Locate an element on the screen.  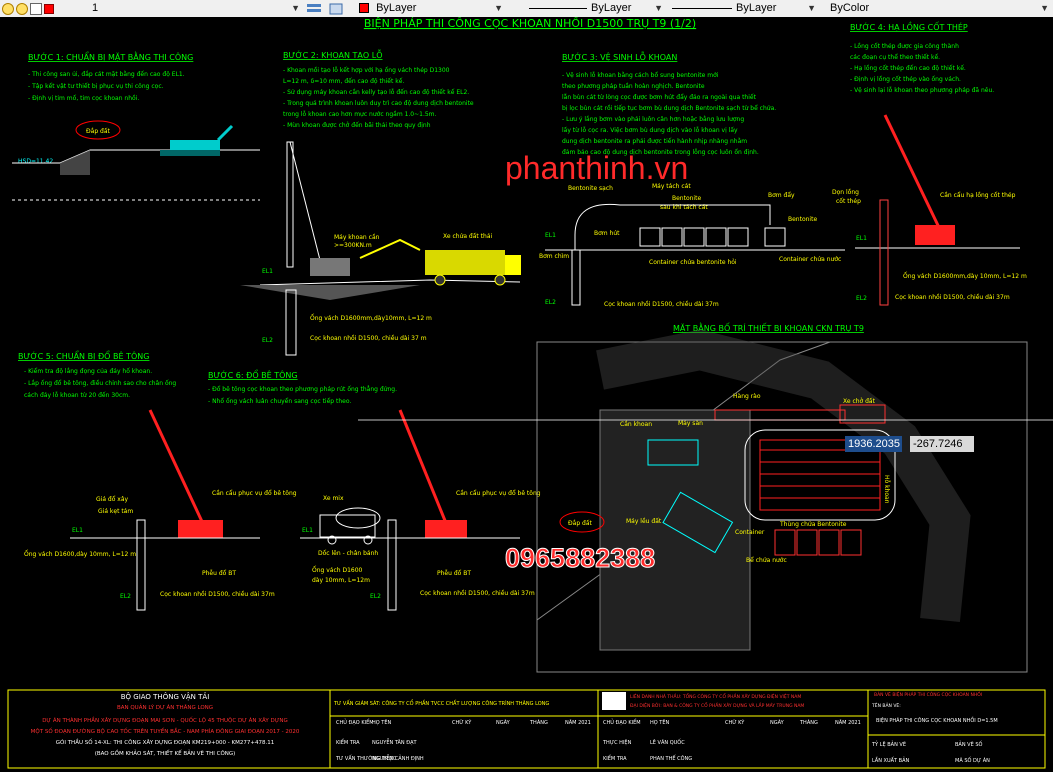
container-label: Container chứa bentonite hỏi is located at coordinates (693, 262).